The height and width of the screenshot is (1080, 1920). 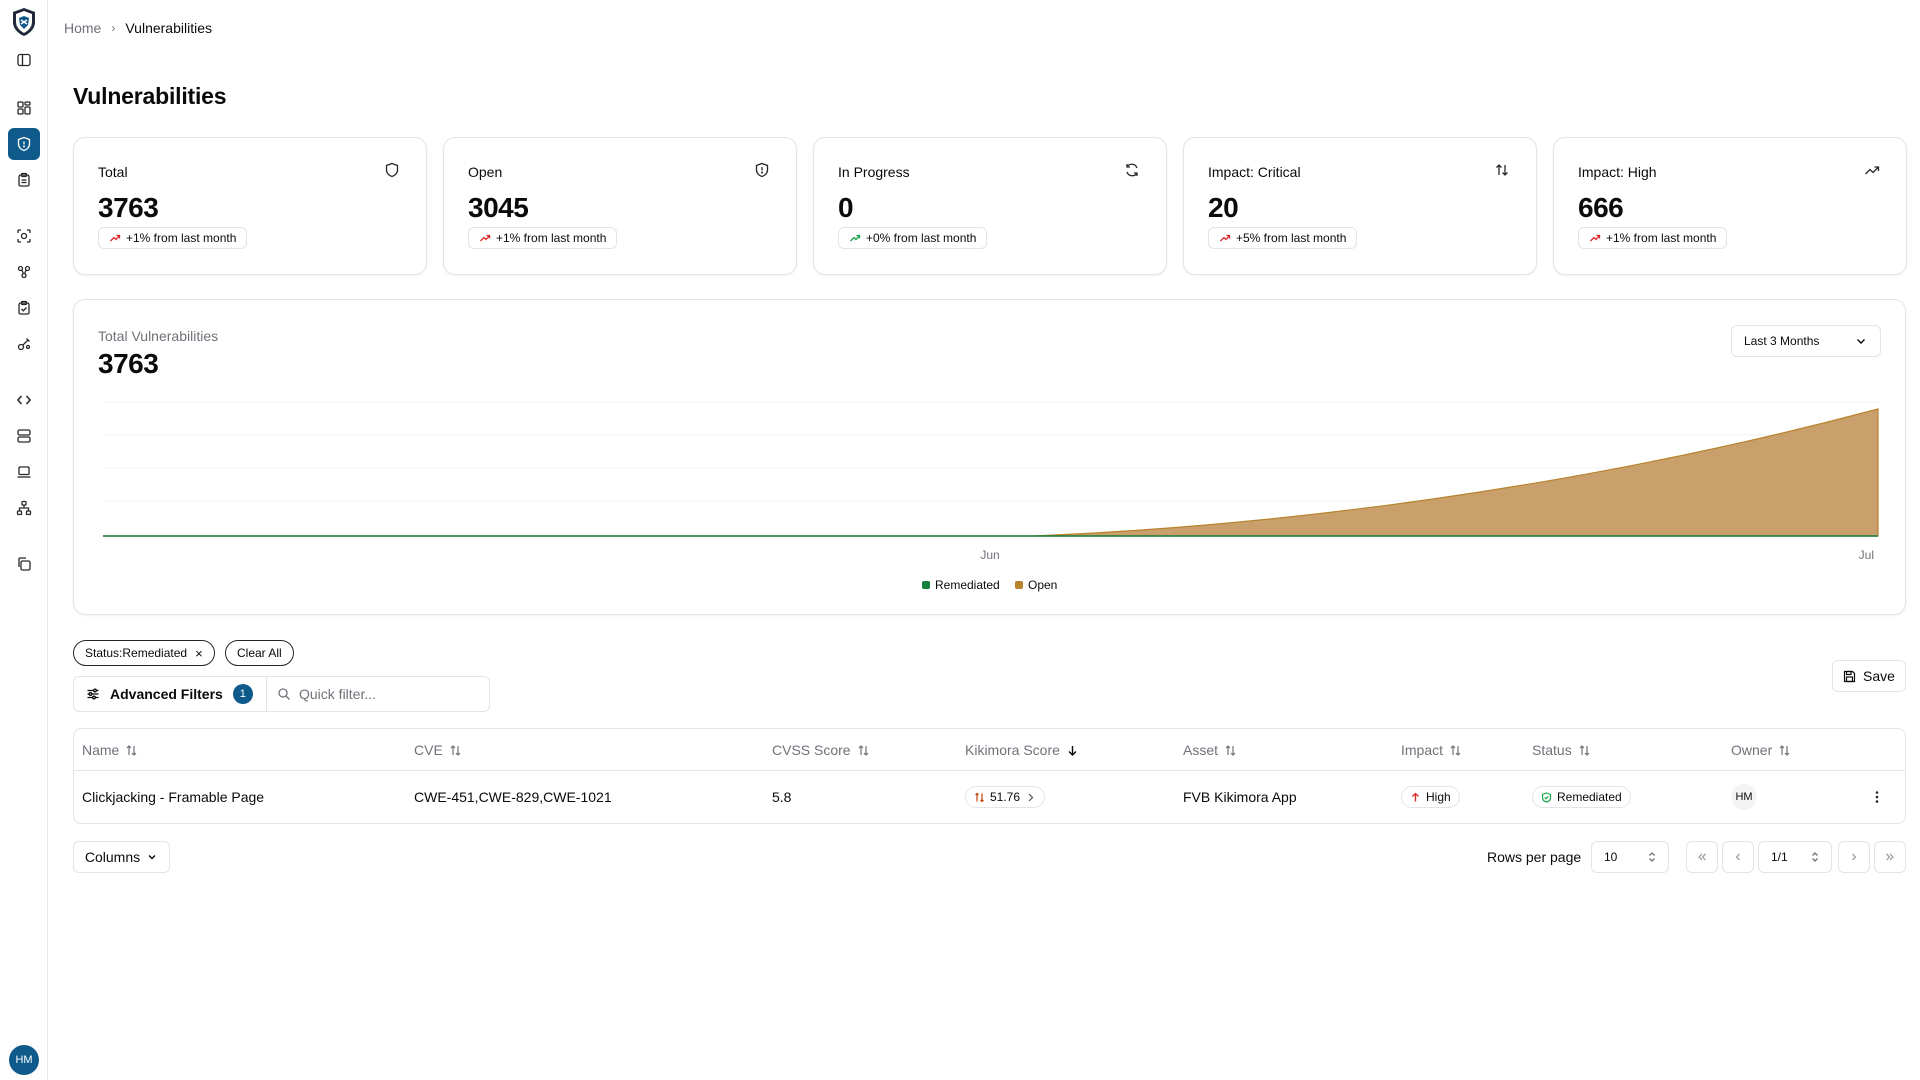 I want to click on quick-filter, so click(x=378, y=694).